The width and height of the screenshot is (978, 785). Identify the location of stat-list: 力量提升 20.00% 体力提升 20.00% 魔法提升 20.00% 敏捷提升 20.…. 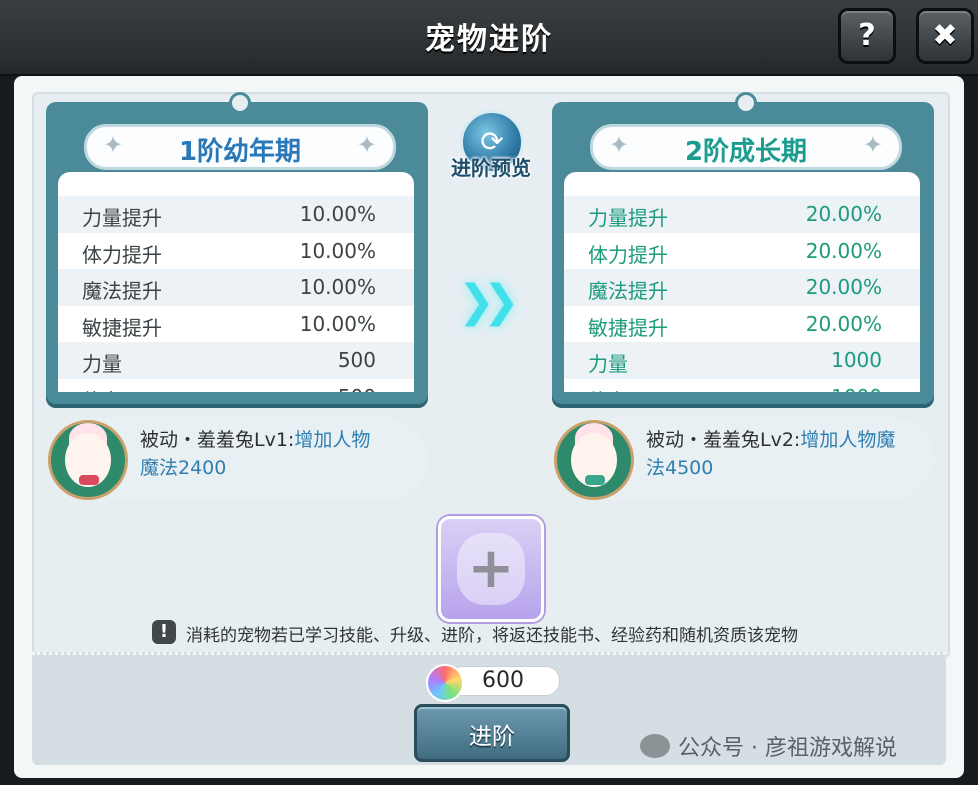
(742, 282).